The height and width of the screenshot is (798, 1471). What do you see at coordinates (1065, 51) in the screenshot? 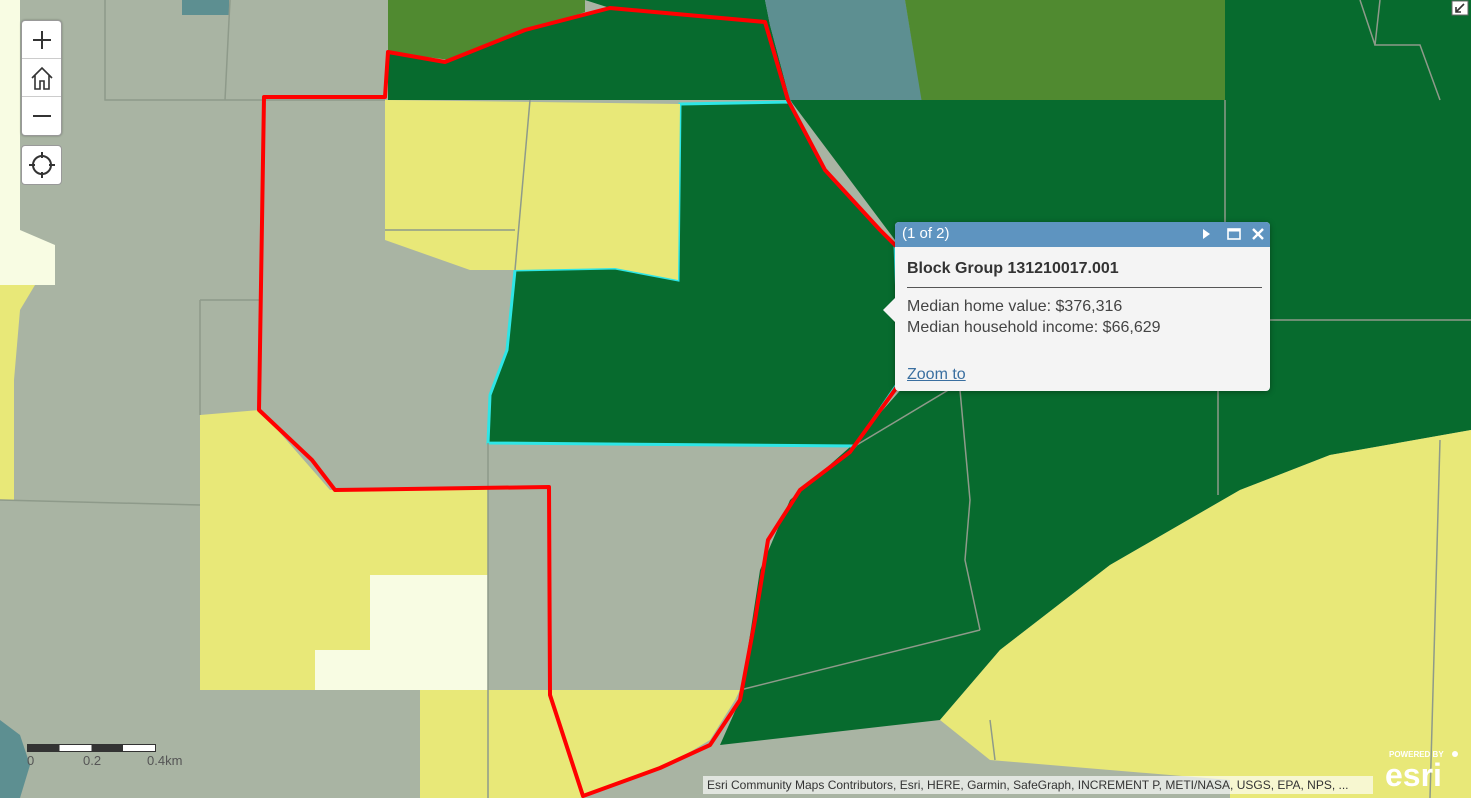
I see `area-olive-top-right` at bounding box center [1065, 51].